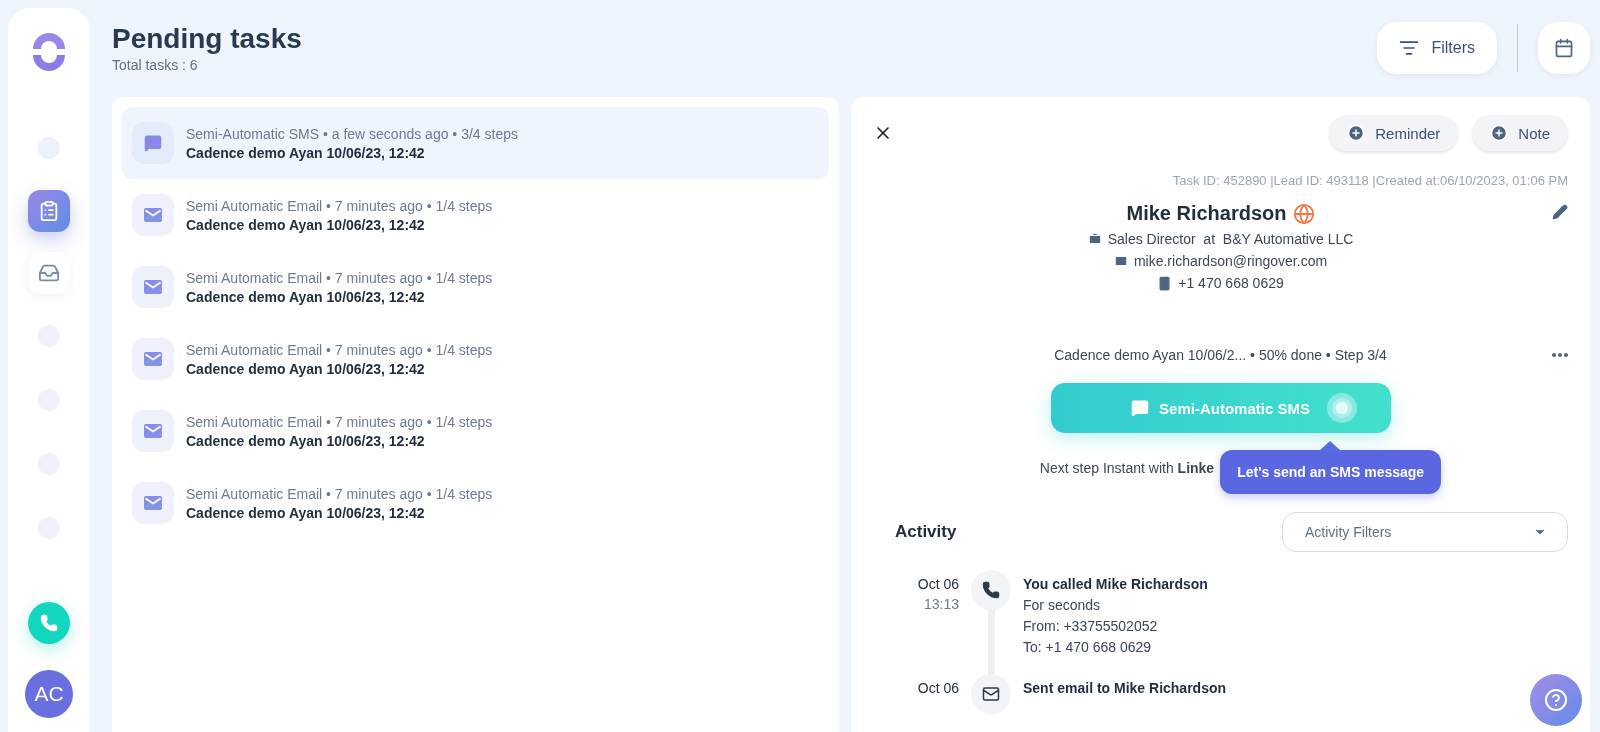 Image resolution: width=1600 pixels, height=732 pixels. I want to click on edit-button, so click(1560, 212).